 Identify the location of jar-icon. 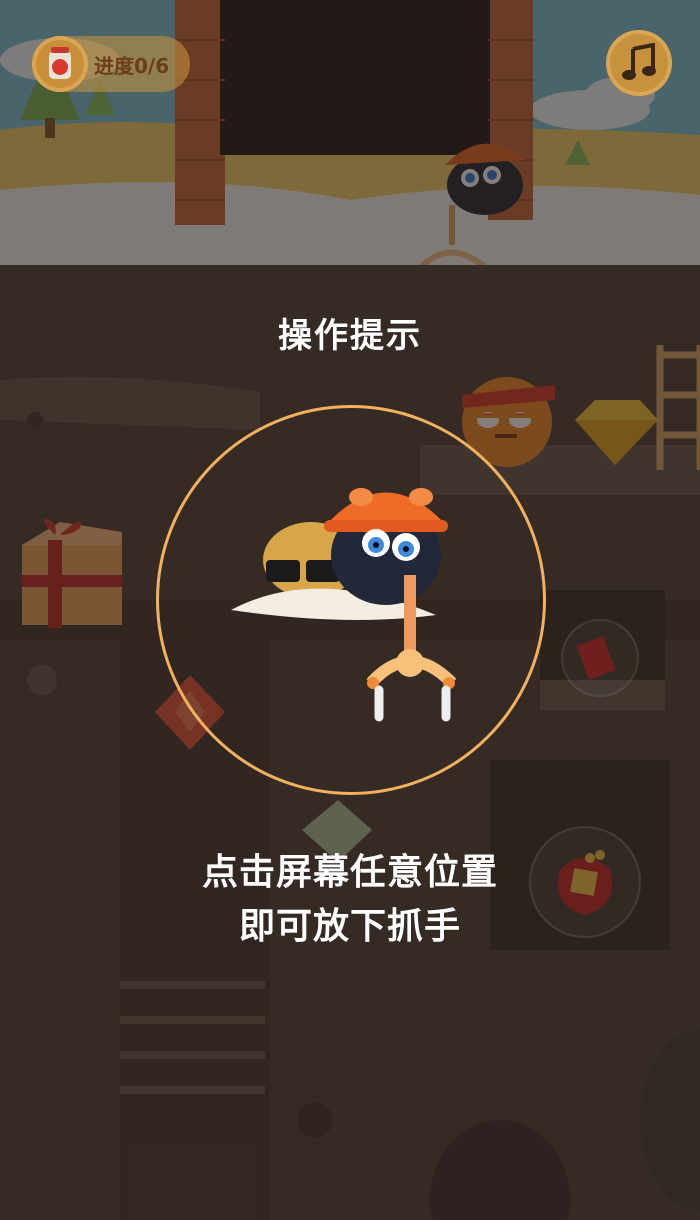
(60, 64).